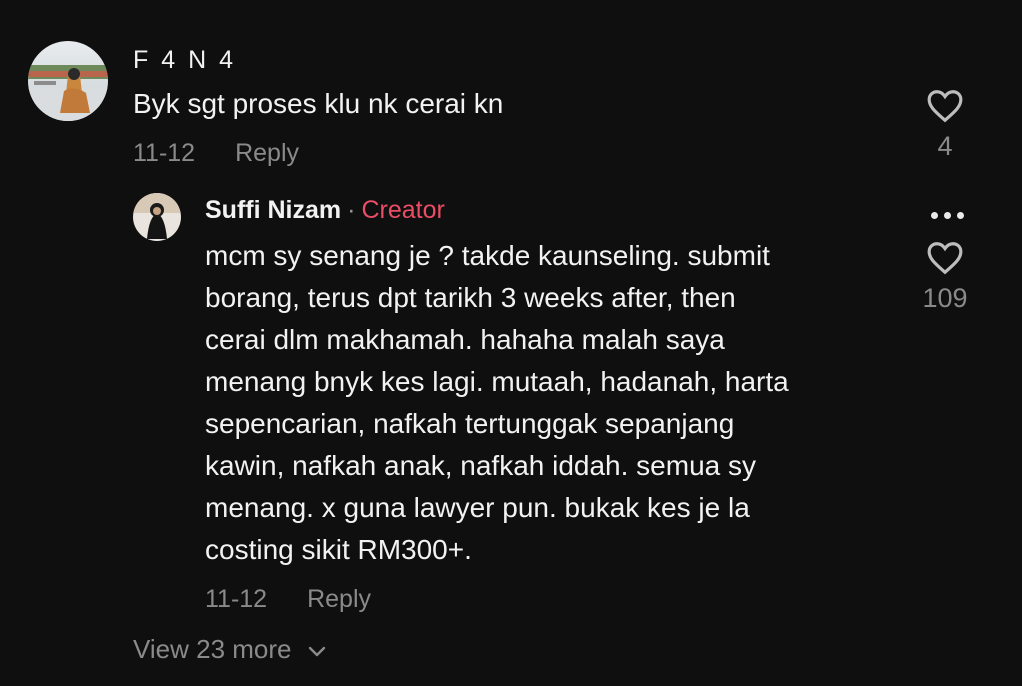 This screenshot has height=686, width=1022. I want to click on comment-text: Byk sgt proses klu nk cerai kn, so click(318, 103).